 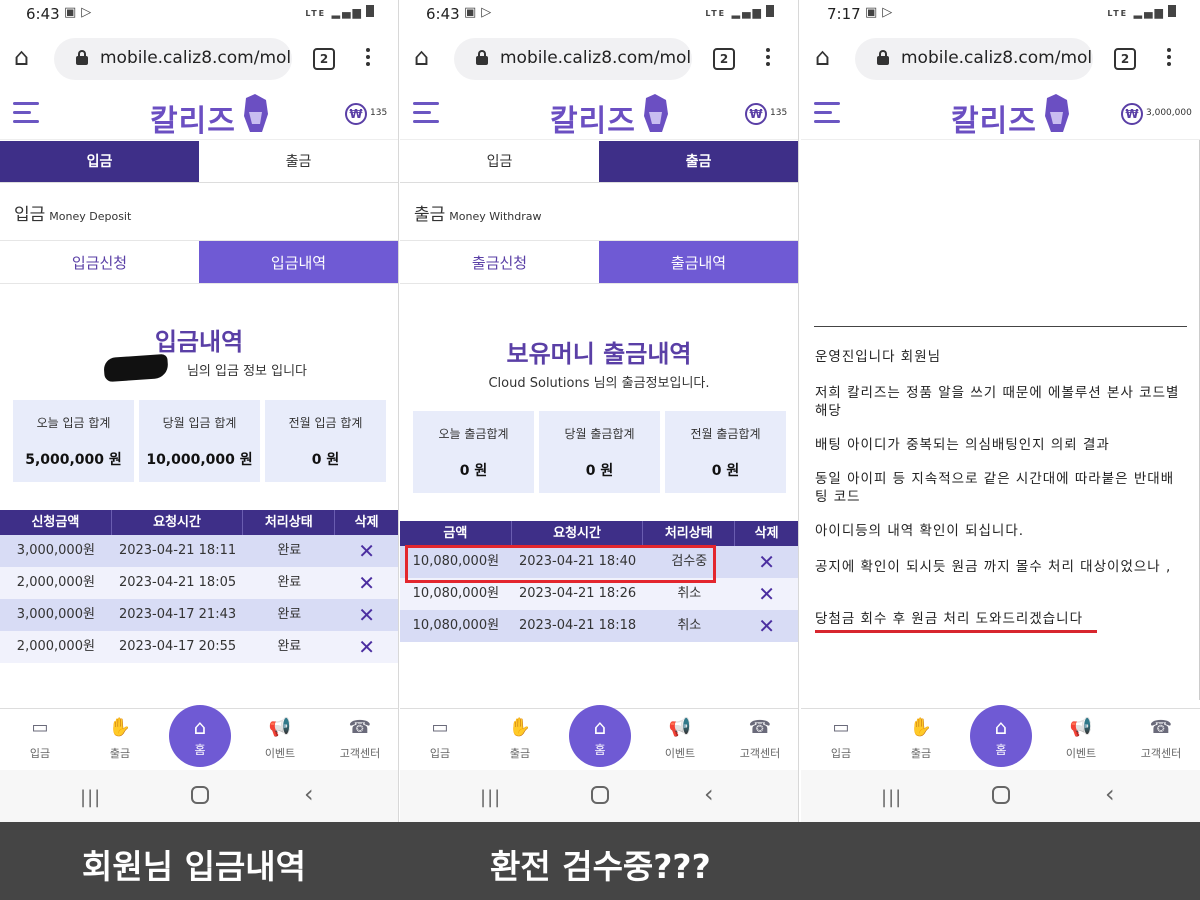 I want to click on battery-icon, so click(x=370, y=11).